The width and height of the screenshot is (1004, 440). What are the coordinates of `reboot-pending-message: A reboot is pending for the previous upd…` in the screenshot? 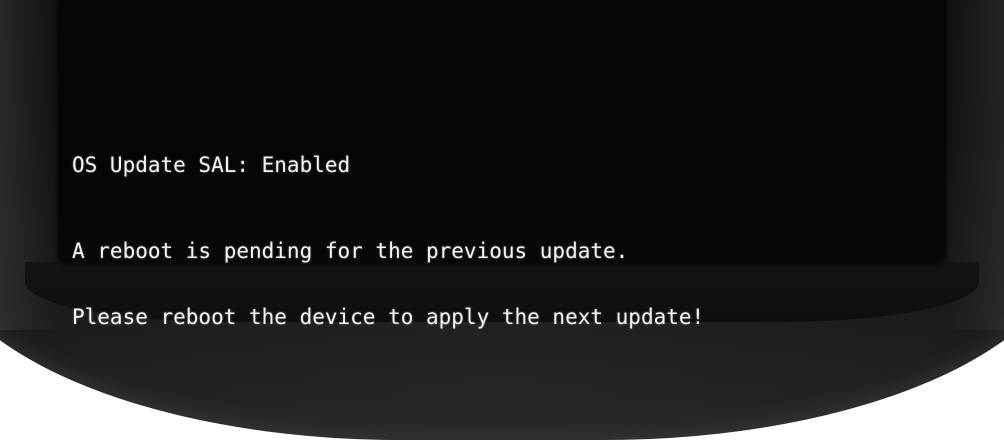 It's located at (350, 251).